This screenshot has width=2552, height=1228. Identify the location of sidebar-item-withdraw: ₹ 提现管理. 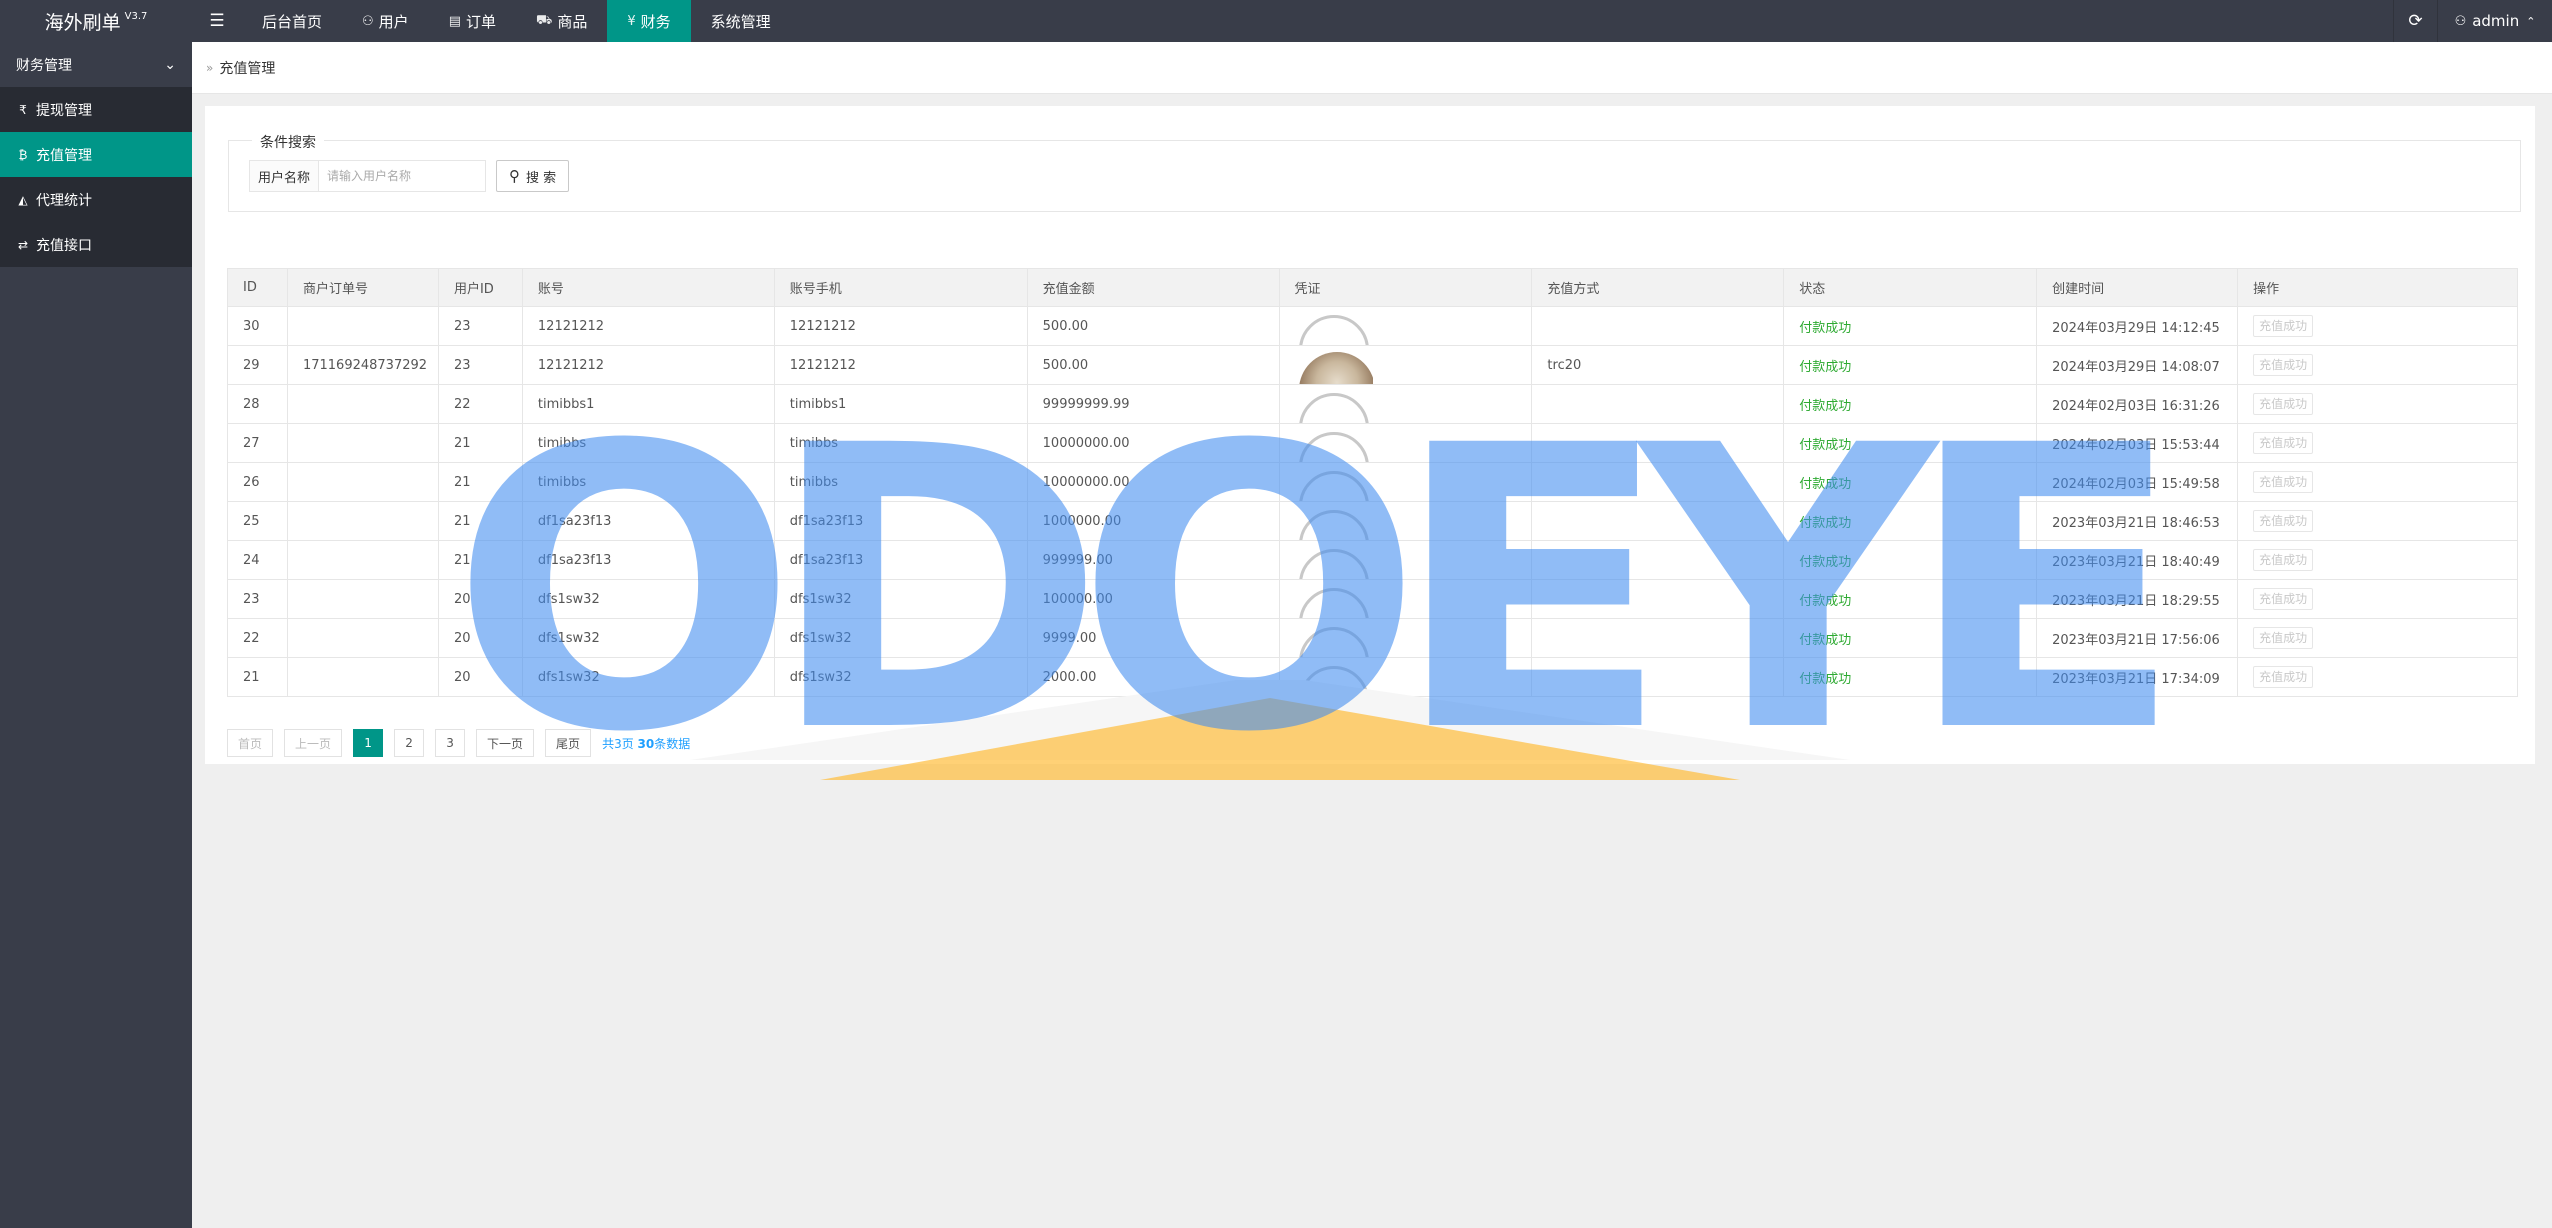
(96, 109).